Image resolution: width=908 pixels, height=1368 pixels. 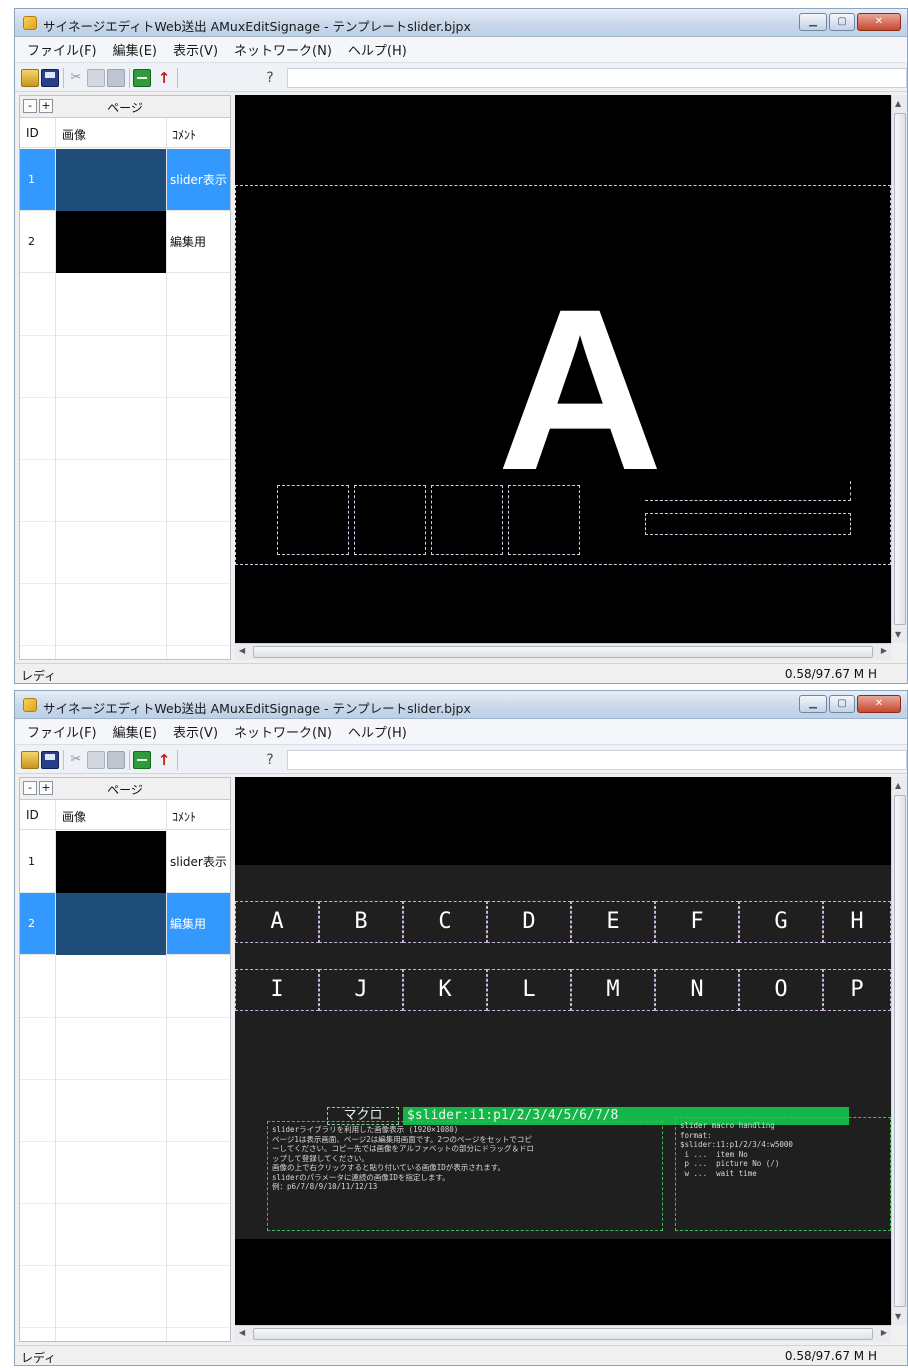 What do you see at coordinates (277, 990) in the screenshot?
I see `letter-cell-i: I` at bounding box center [277, 990].